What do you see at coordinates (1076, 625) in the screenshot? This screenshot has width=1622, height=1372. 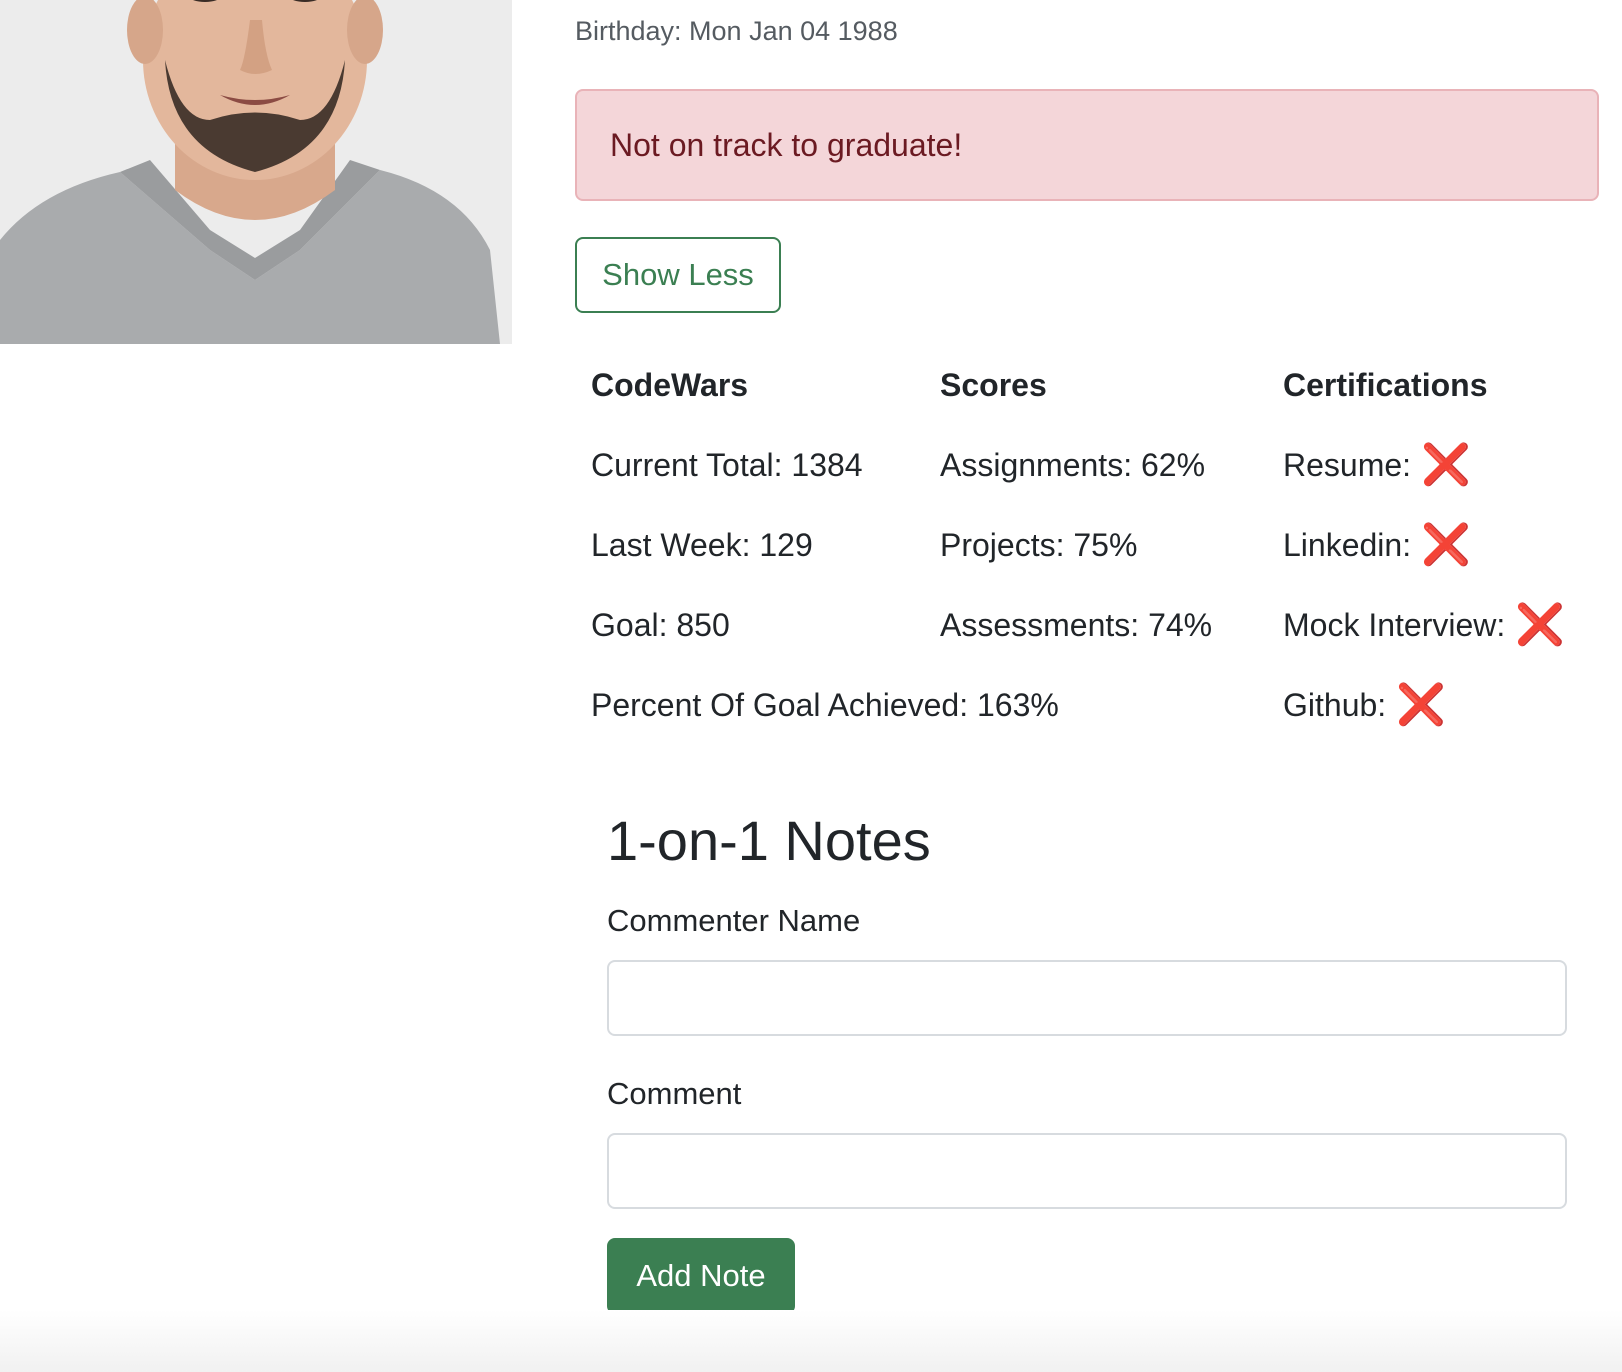 I see `score-assessments: Assessments: 74%` at bounding box center [1076, 625].